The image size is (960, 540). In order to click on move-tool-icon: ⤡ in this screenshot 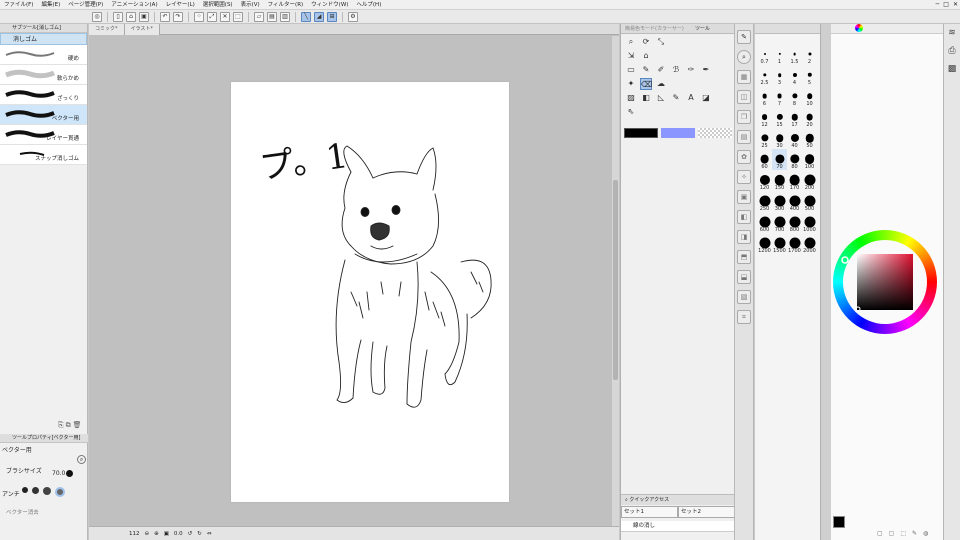, I will do `click(661, 42)`.